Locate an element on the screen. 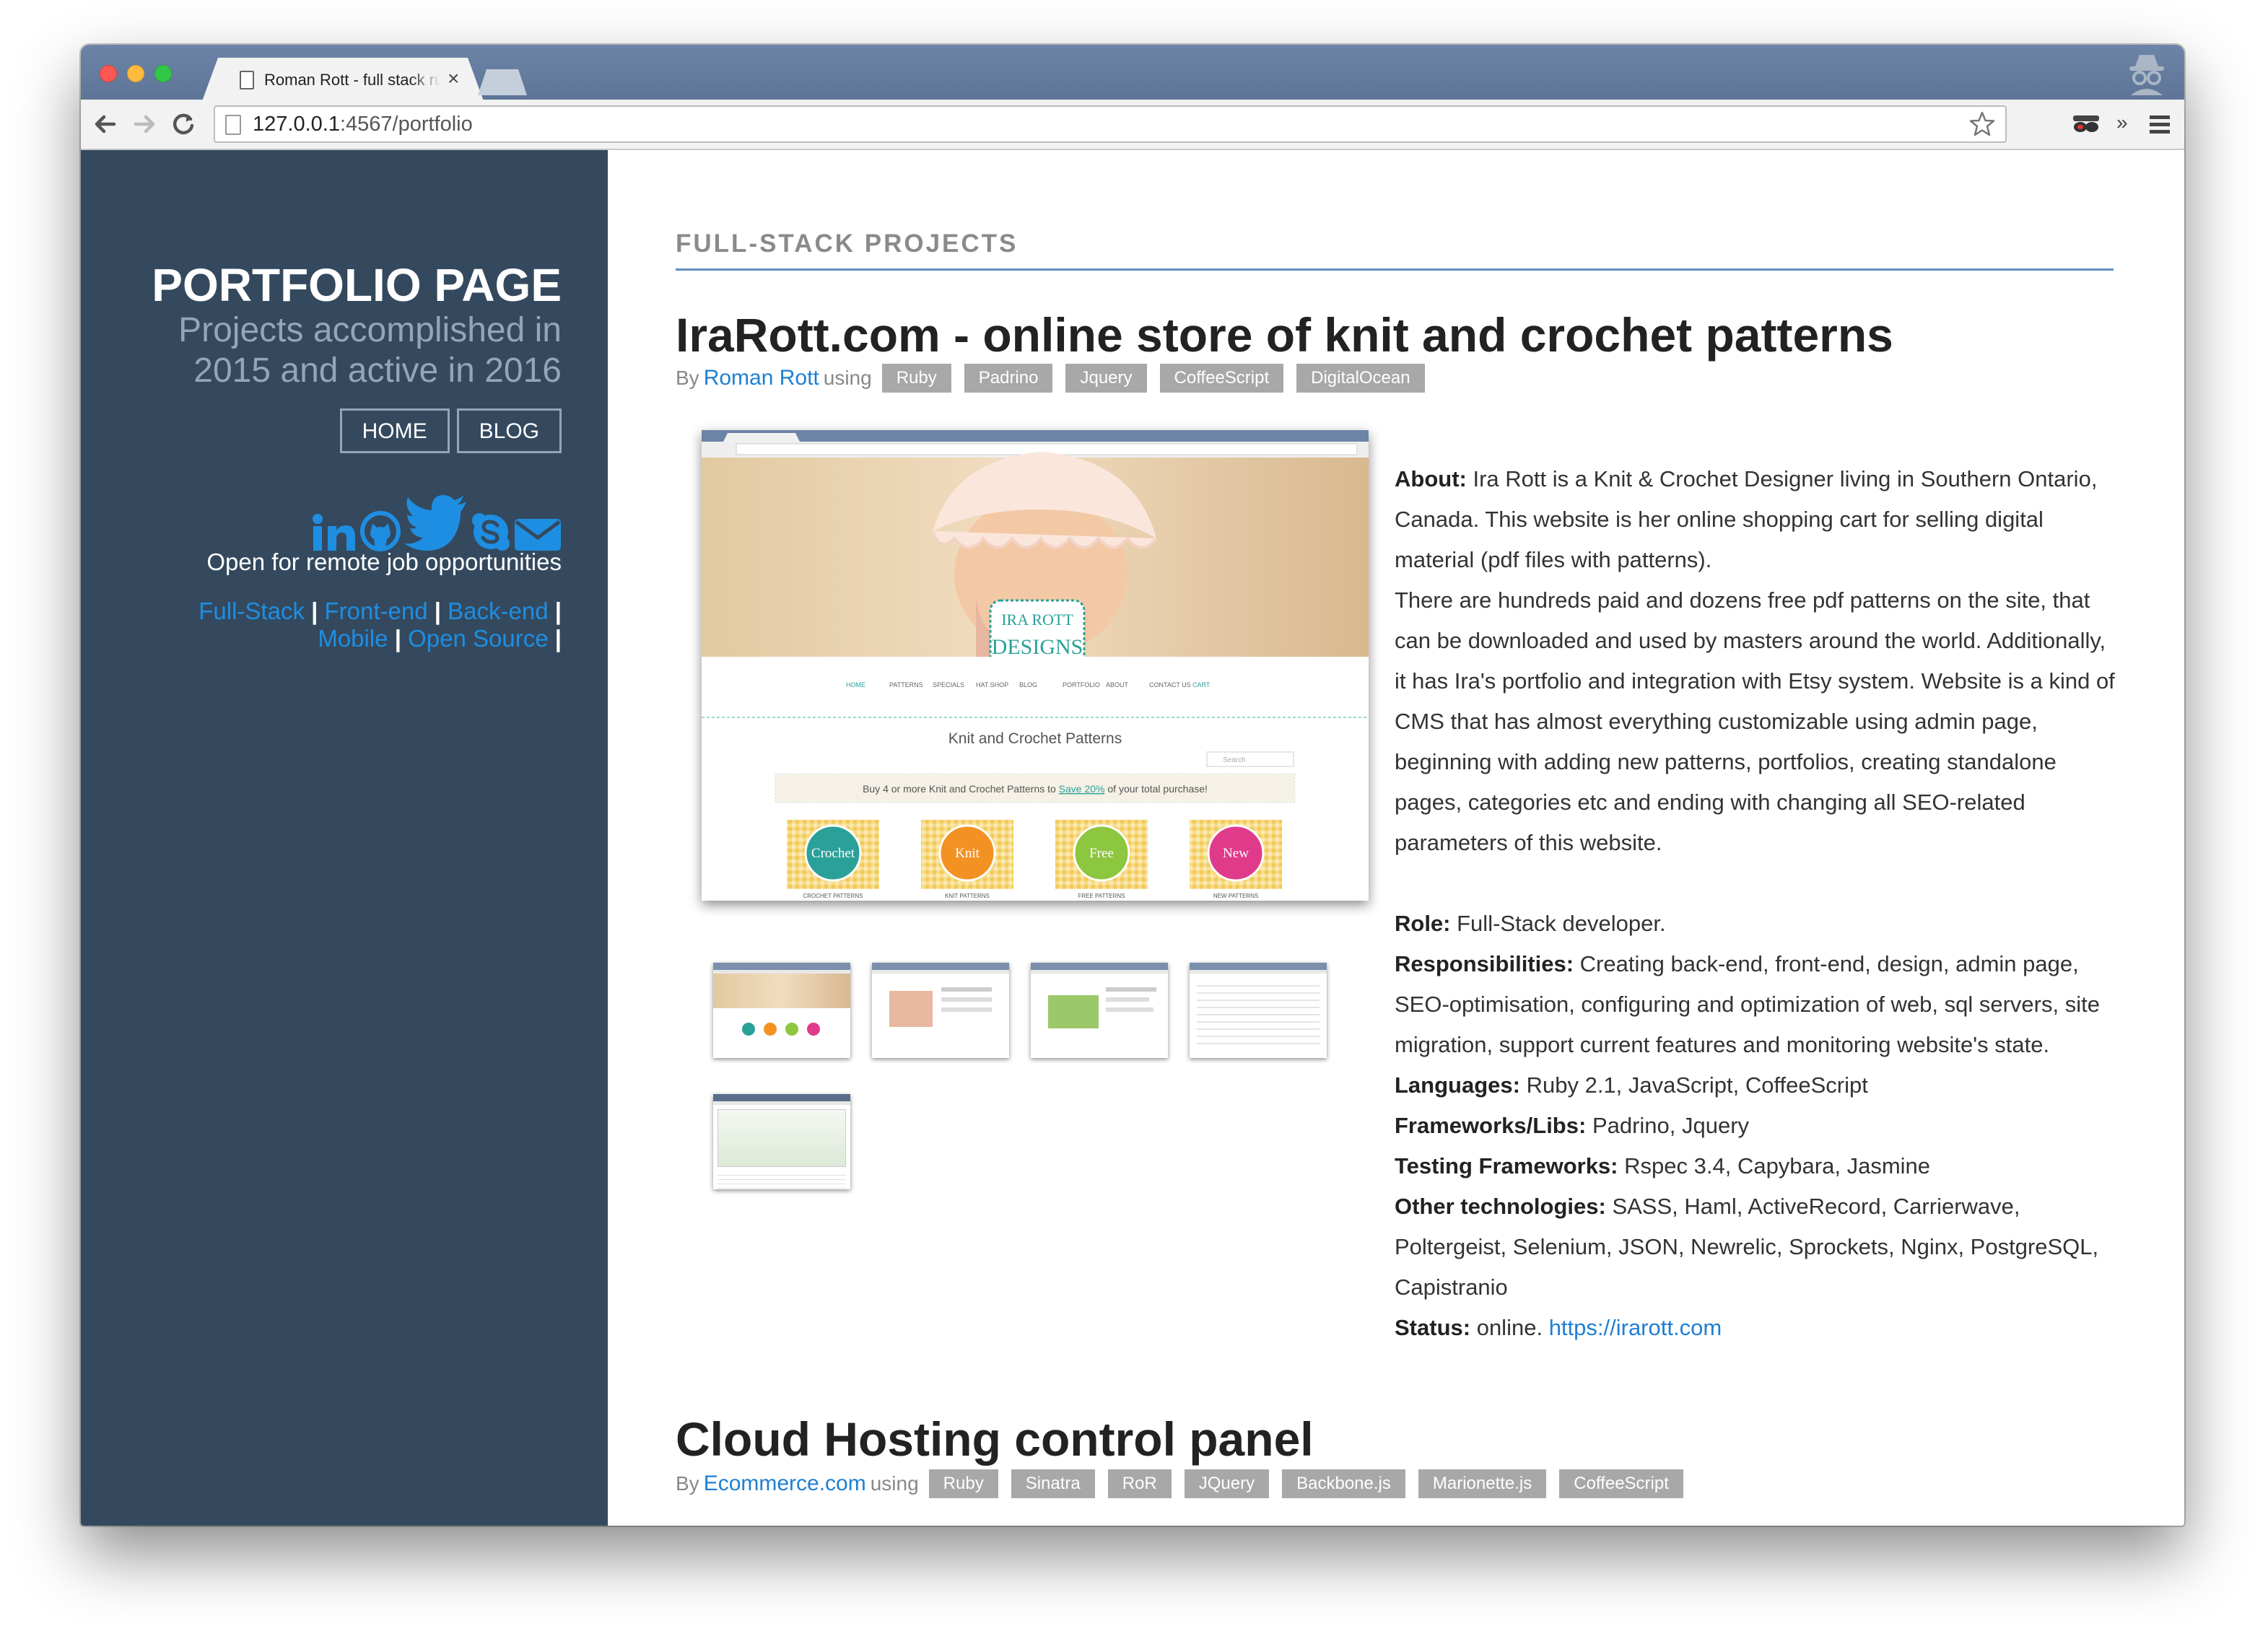  detail-frameworks: Frameworks/Libs: Padrino, Jquery is located at coordinates (1572, 1125).